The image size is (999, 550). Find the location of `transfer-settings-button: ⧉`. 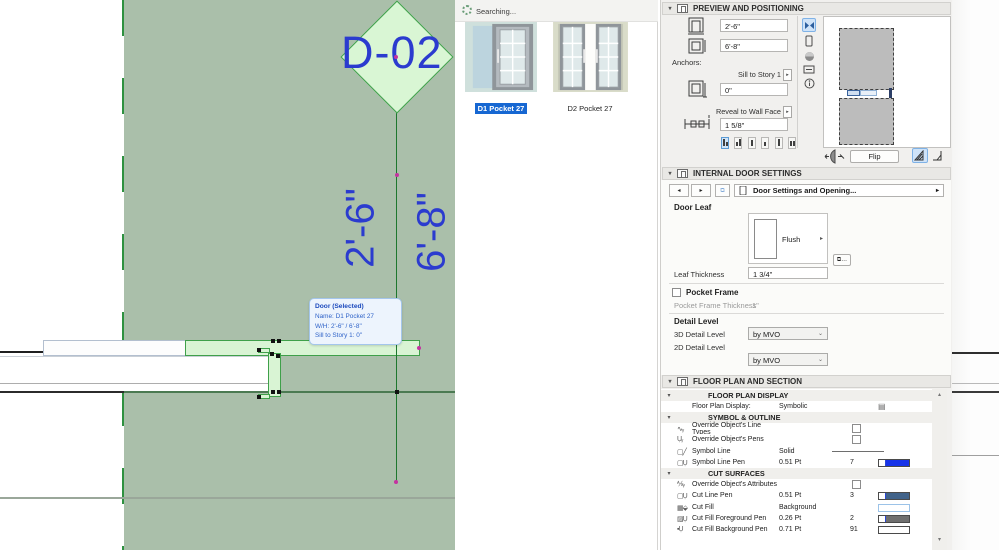

transfer-settings-button: ⧉ is located at coordinates (722, 190).